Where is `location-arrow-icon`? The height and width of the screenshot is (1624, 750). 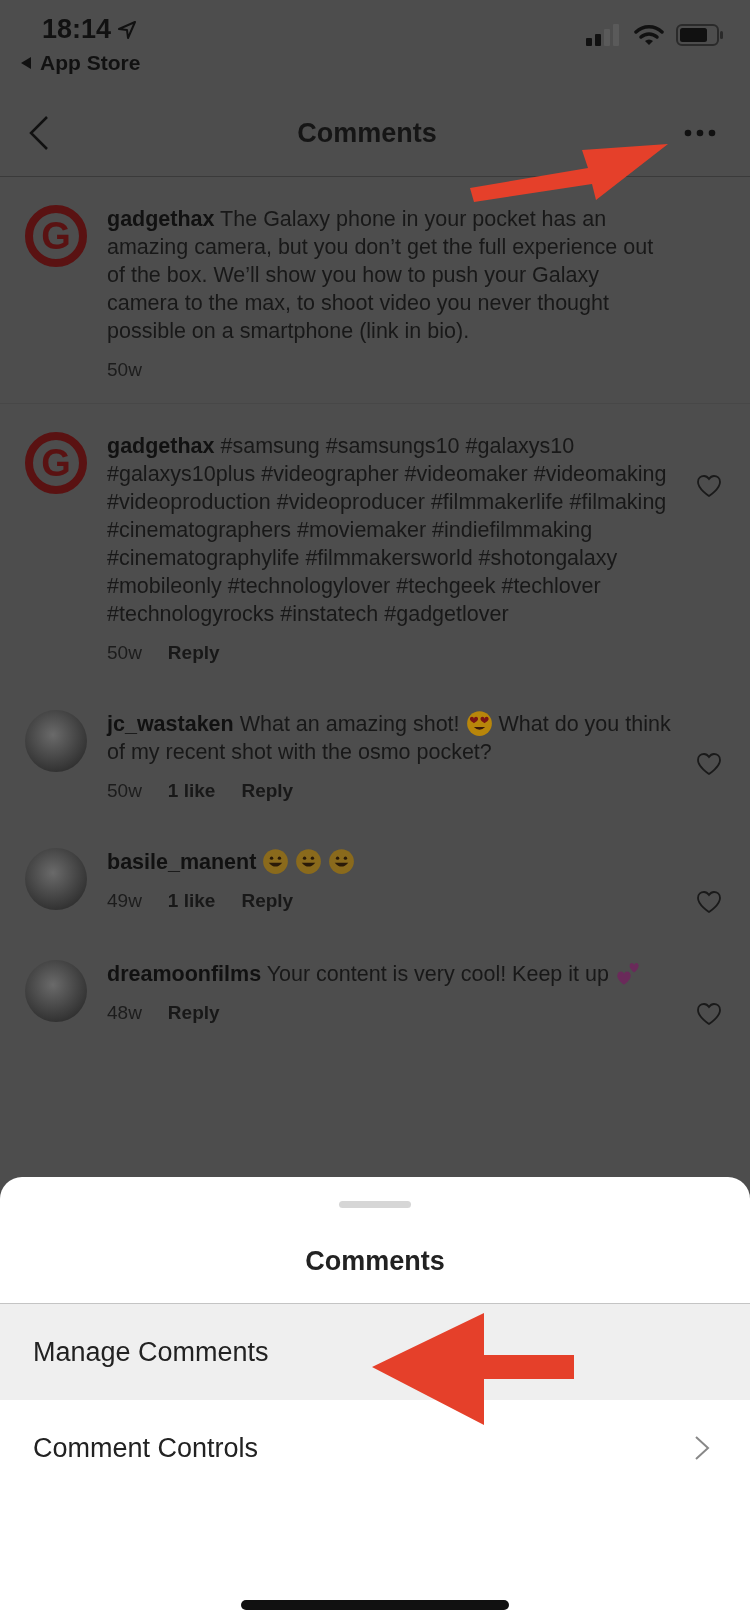
location-arrow-icon is located at coordinates (127, 29).